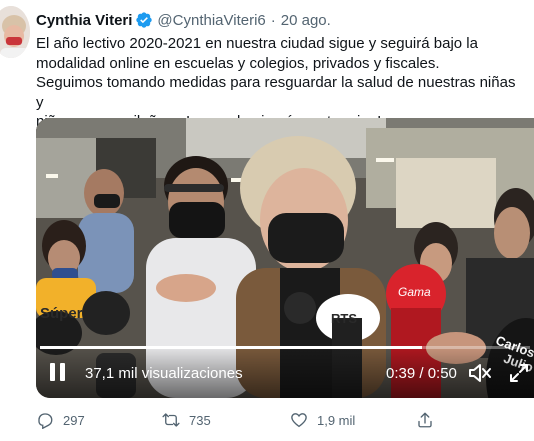 This screenshot has width=534, height=441. What do you see at coordinates (299, 420) in the screenshot?
I see `like-icon` at bounding box center [299, 420].